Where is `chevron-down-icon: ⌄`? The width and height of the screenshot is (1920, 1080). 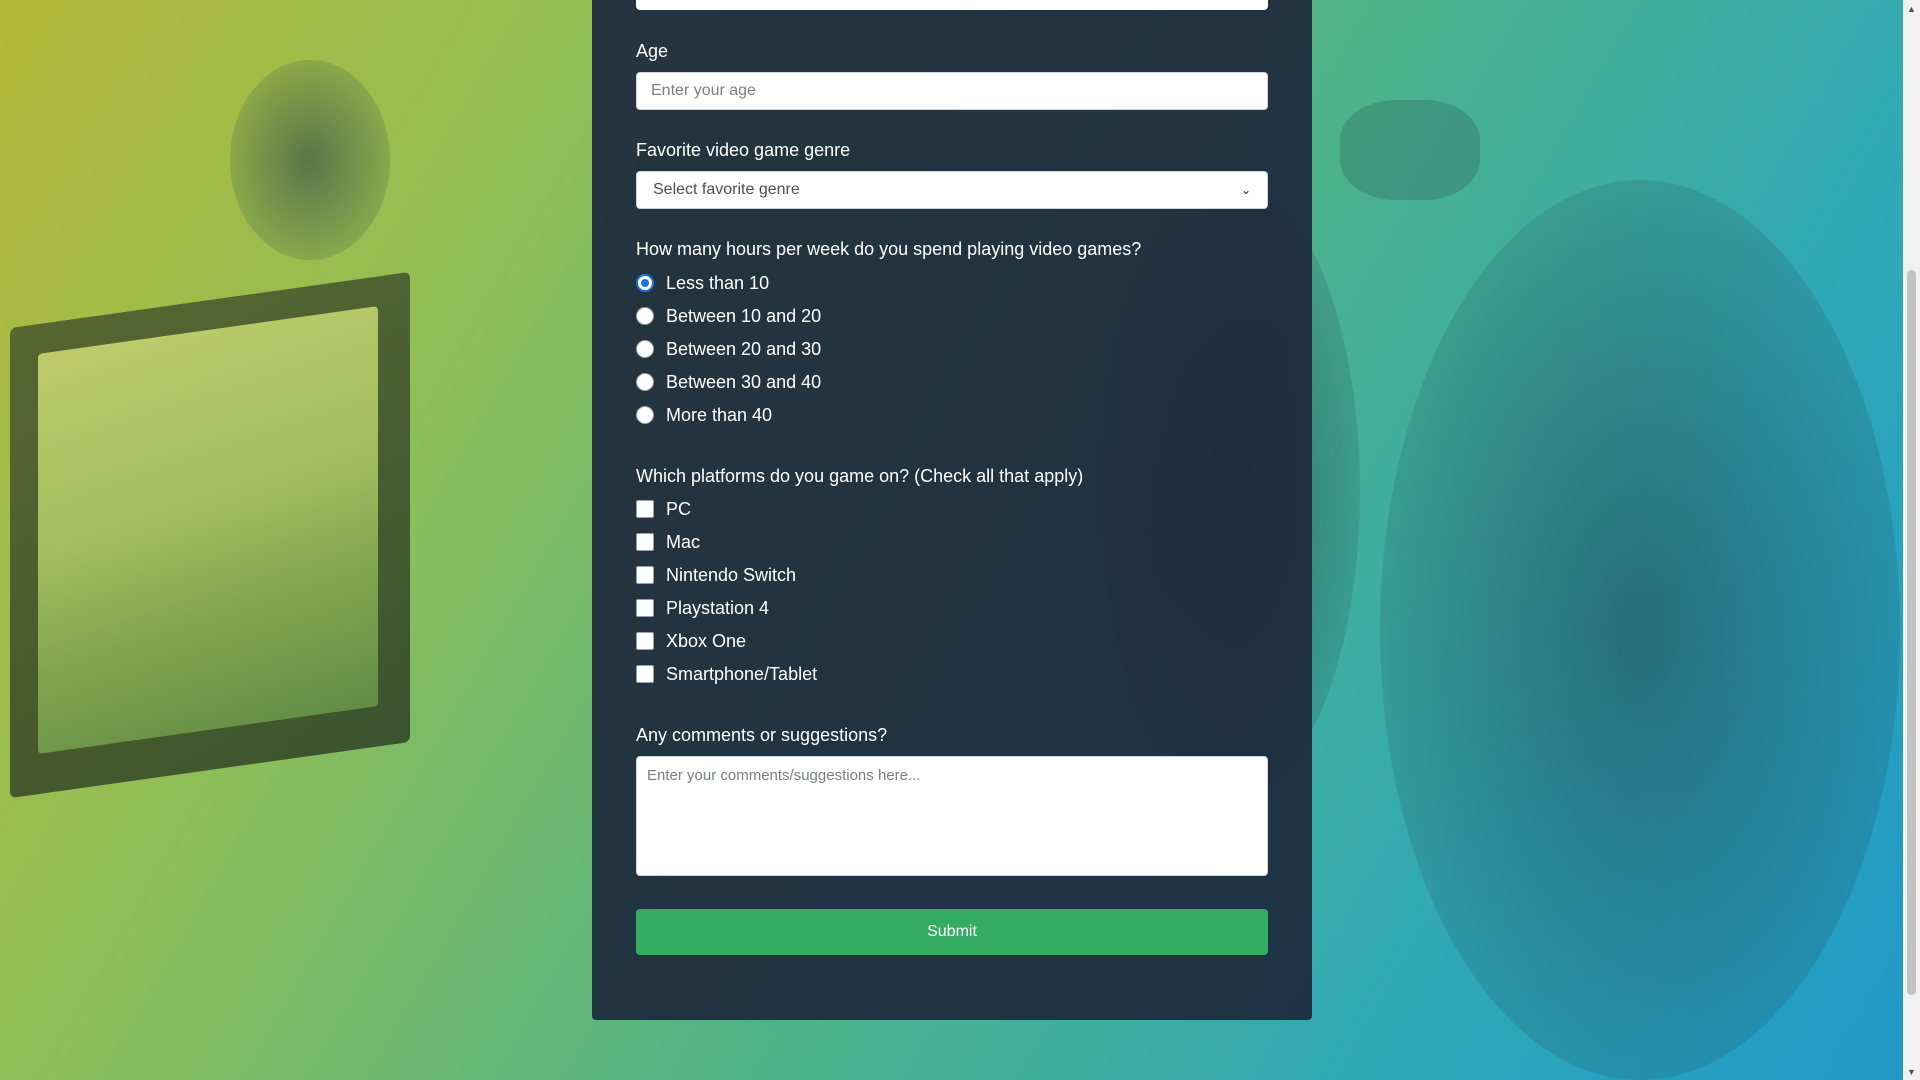
chevron-down-icon: ⌄ is located at coordinates (1245, 190).